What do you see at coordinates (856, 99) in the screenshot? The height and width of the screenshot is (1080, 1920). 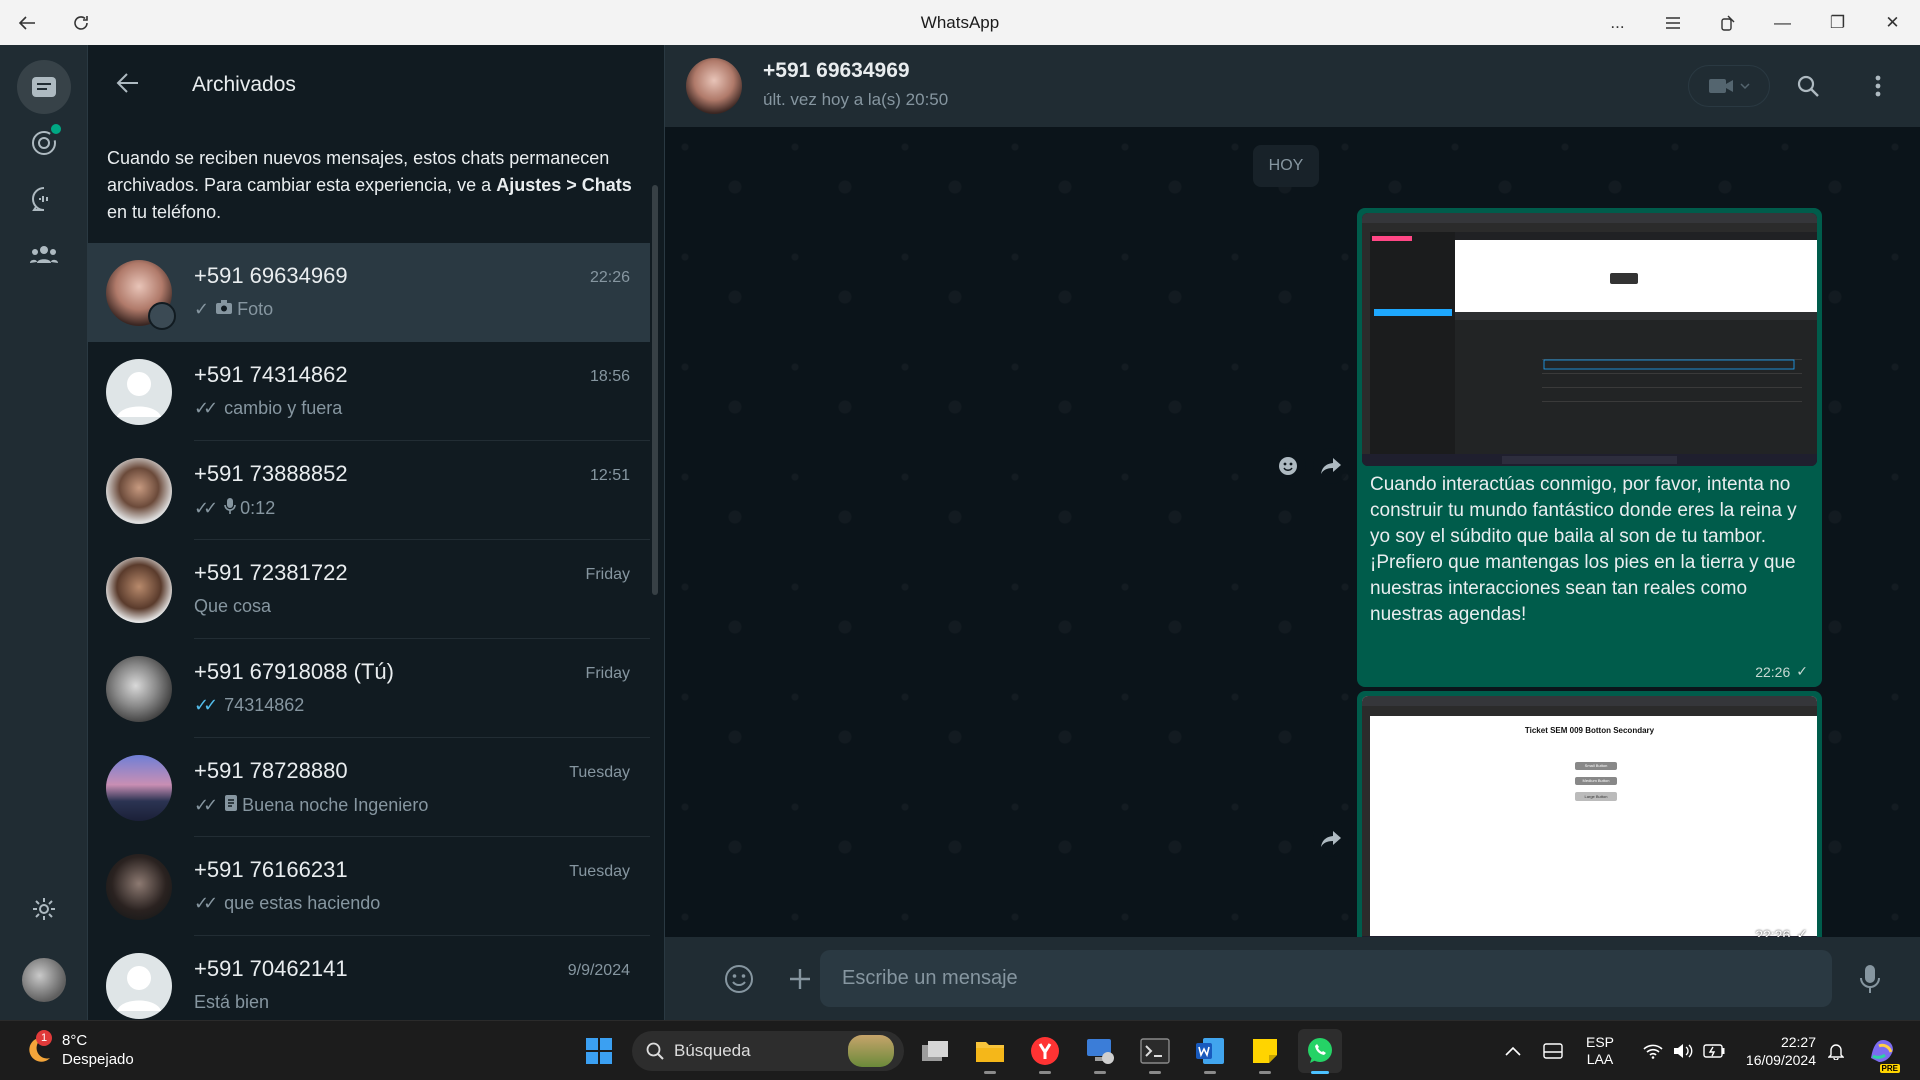 I see `last-seen: últ. vez hoy a la(s) 20:50` at bounding box center [856, 99].